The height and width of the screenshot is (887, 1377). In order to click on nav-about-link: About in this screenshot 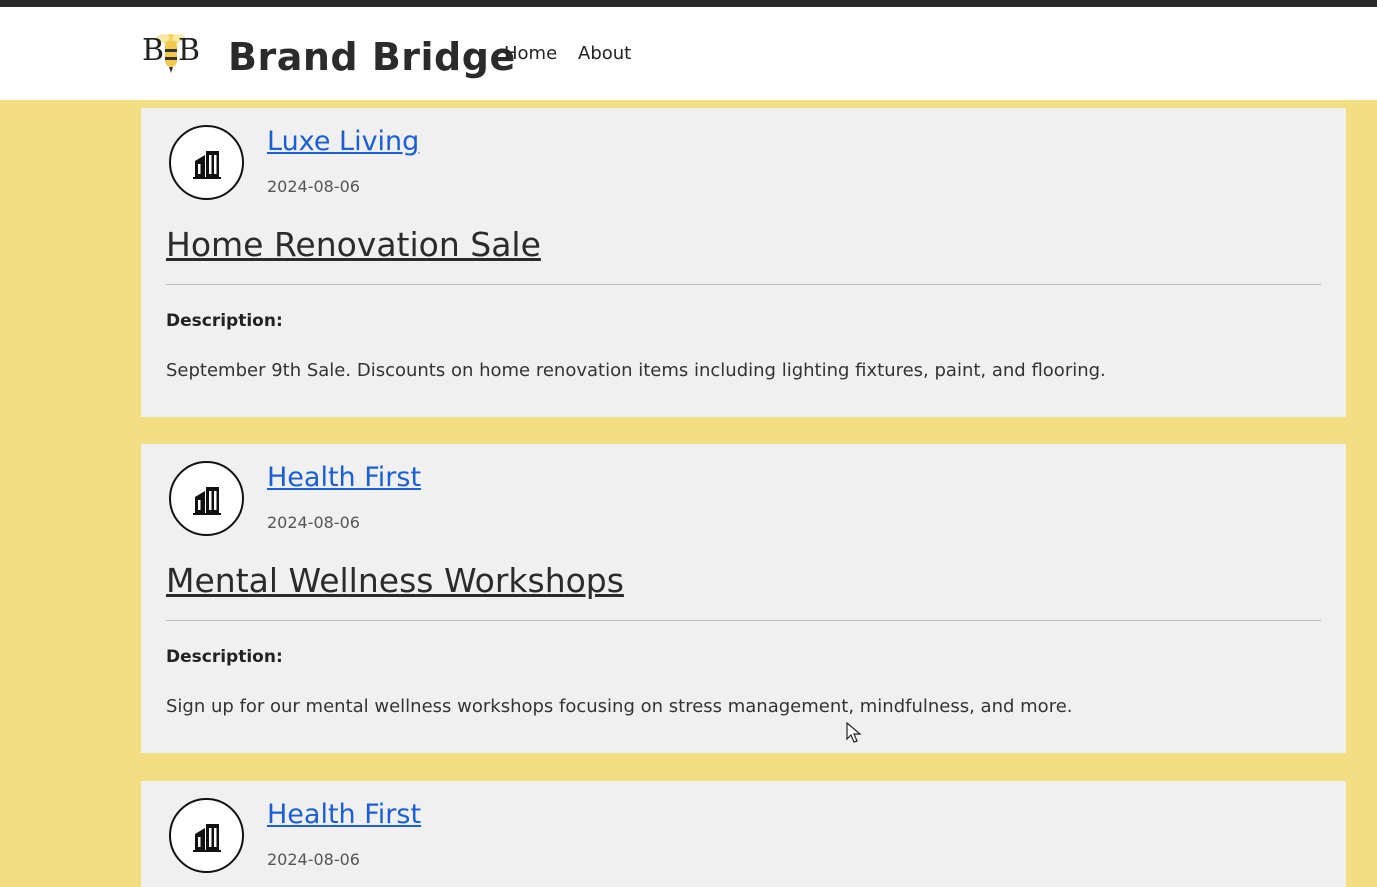, I will do `click(604, 53)`.